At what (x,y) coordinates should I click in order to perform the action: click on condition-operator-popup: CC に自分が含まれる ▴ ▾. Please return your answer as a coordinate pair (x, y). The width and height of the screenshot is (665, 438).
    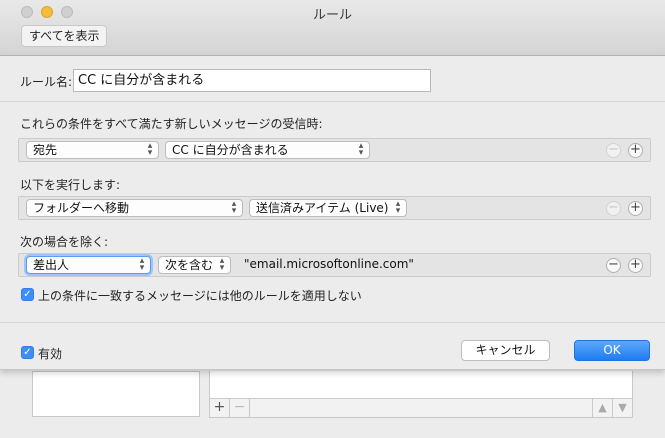
    Looking at the image, I should click on (267, 150).